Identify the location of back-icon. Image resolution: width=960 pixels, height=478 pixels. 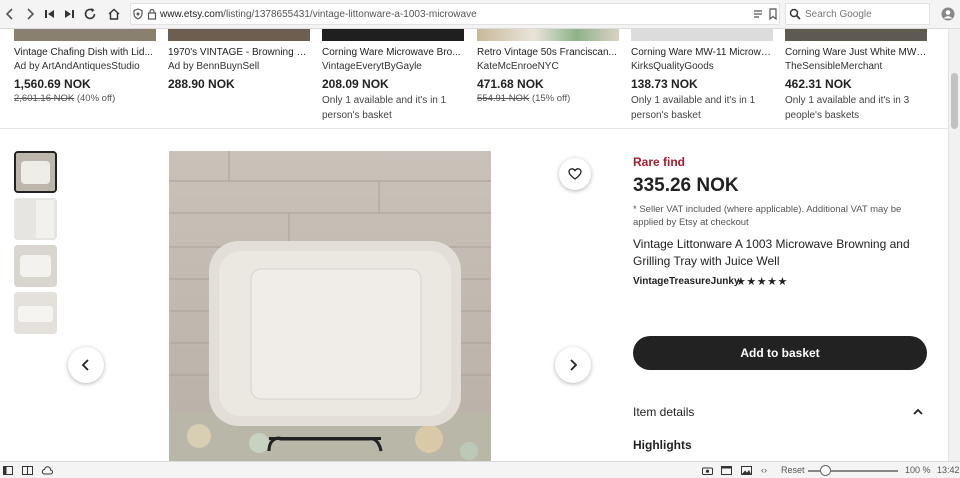
(10, 14).